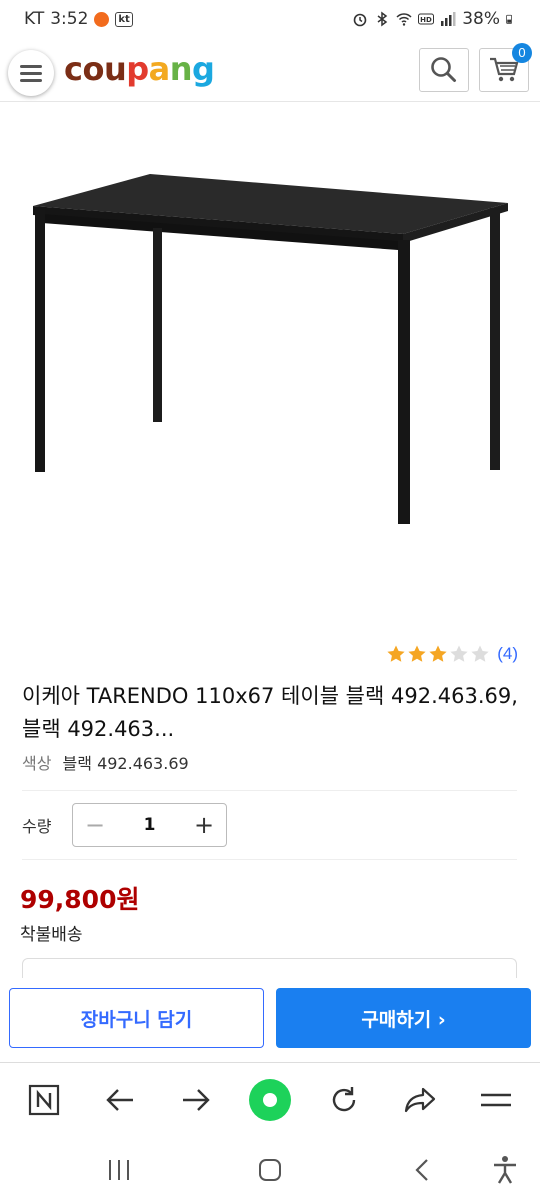  Describe the element at coordinates (270, 1019) in the screenshot. I see `purchase-bar: 장바구니 담기 구매하기 ›` at that location.